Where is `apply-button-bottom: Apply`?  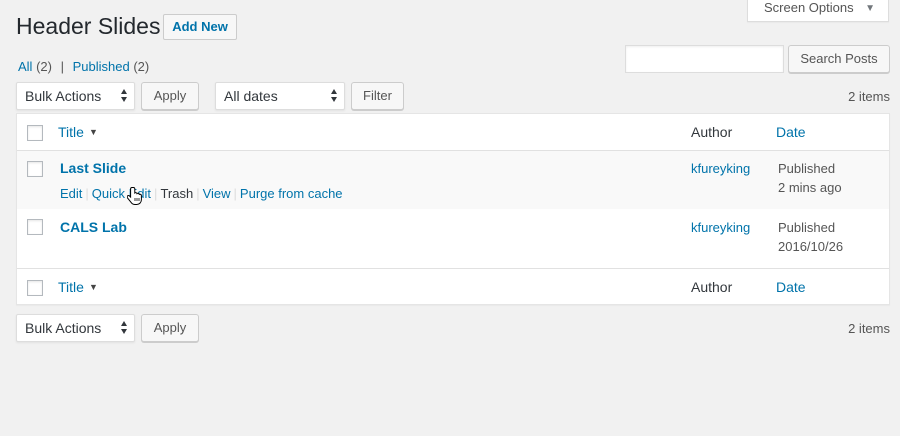 apply-button-bottom: Apply is located at coordinates (170, 328).